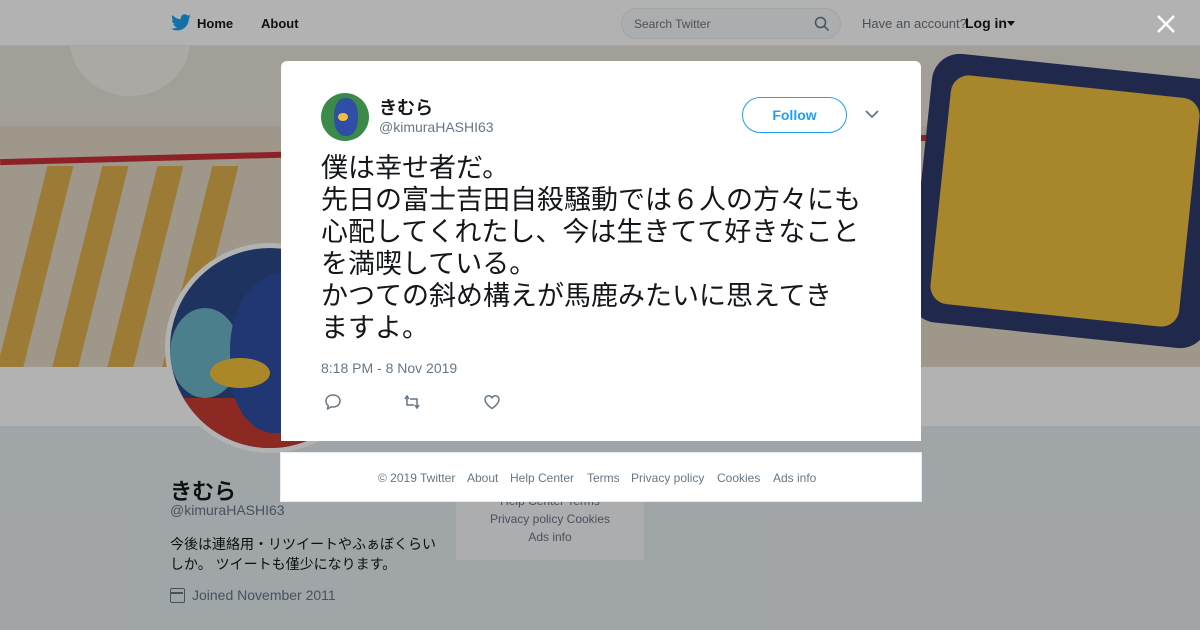 This screenshot has height=630, width=1200. I want to click on tweet-text-line: 心配してくれたし、今は生きてて好きなこと, so click(590, 232).